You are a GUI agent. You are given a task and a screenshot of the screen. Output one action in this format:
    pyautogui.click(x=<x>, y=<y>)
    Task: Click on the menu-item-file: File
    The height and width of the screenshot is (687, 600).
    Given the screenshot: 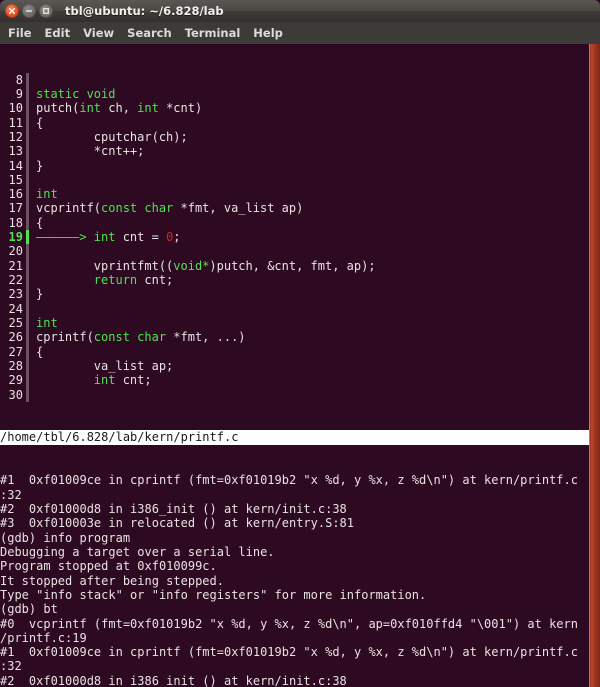 What is the action you would take?
    pyautogui.click(x=20, y=33)
    